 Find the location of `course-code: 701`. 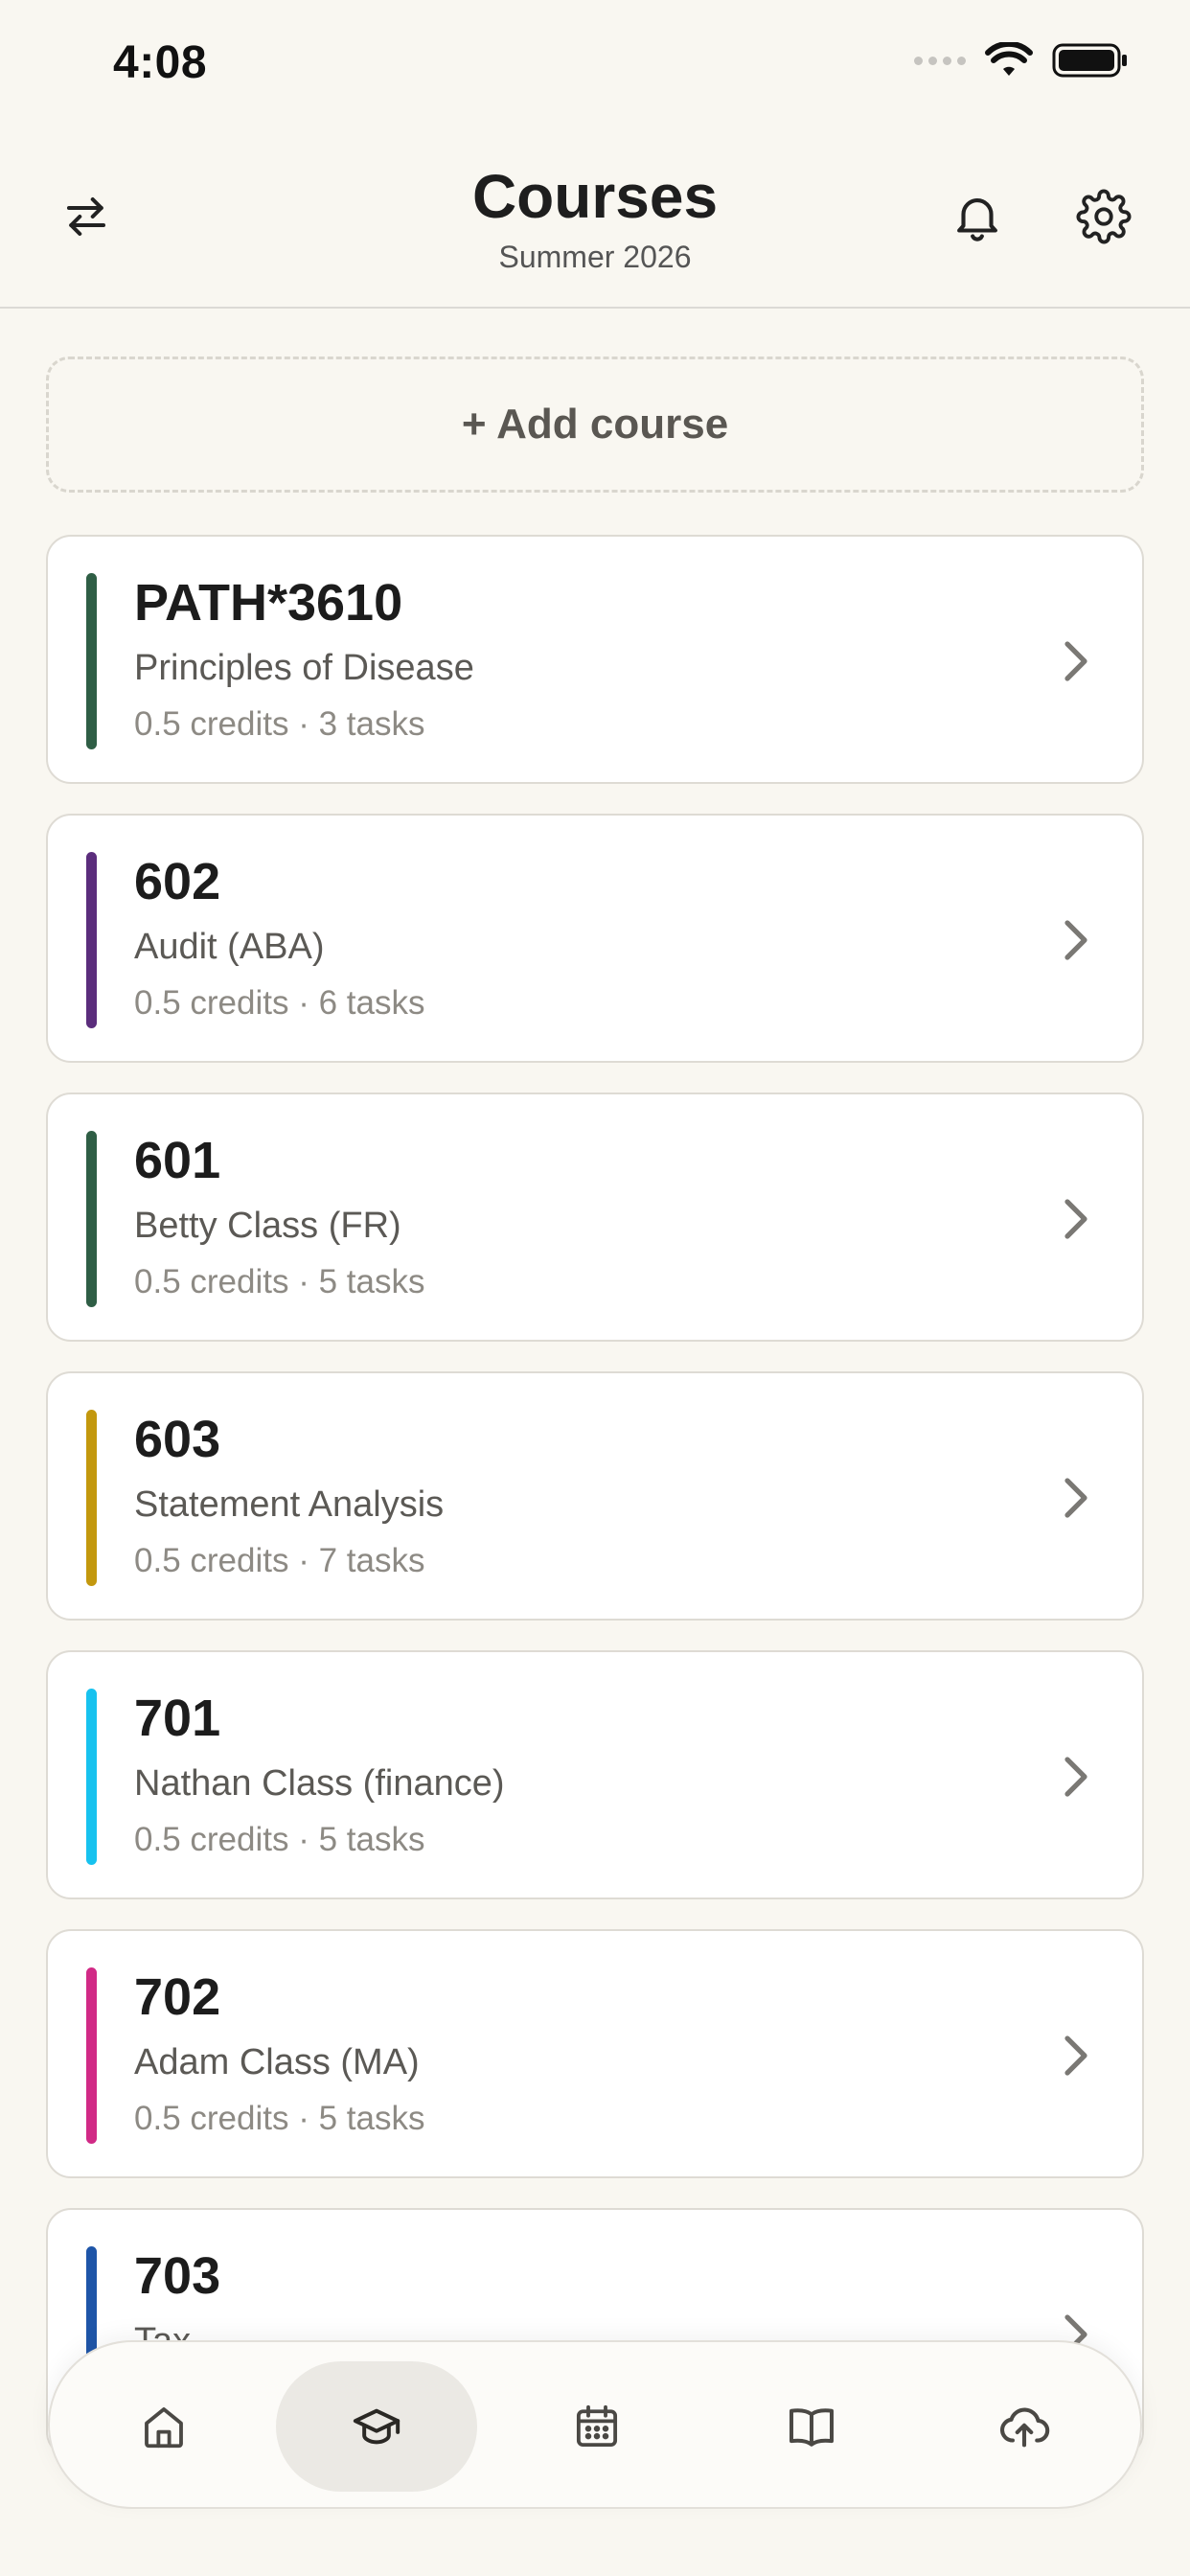

course-code: 701 is located at coordinates (178, 1718).